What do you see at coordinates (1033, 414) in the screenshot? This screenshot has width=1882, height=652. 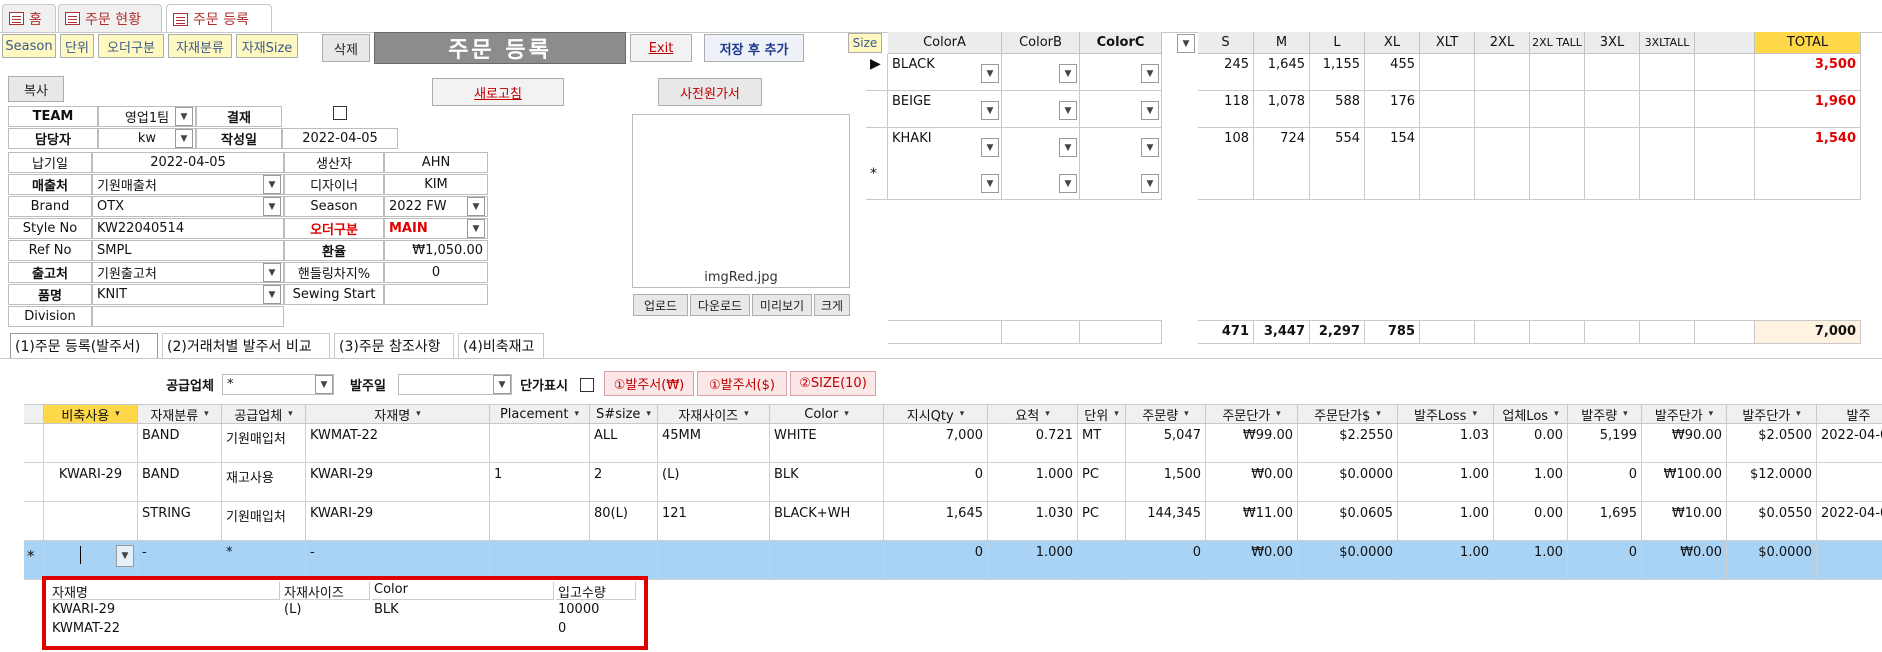 I see `column-header: 요척 ▾` at bounding box center [1033, 414].